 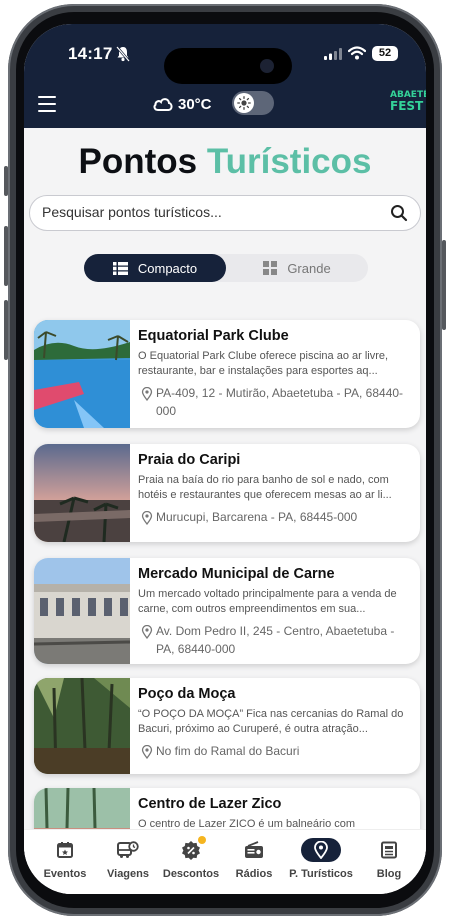 I want to click on tab-radios: Rádios, so click(x=254, y=859).